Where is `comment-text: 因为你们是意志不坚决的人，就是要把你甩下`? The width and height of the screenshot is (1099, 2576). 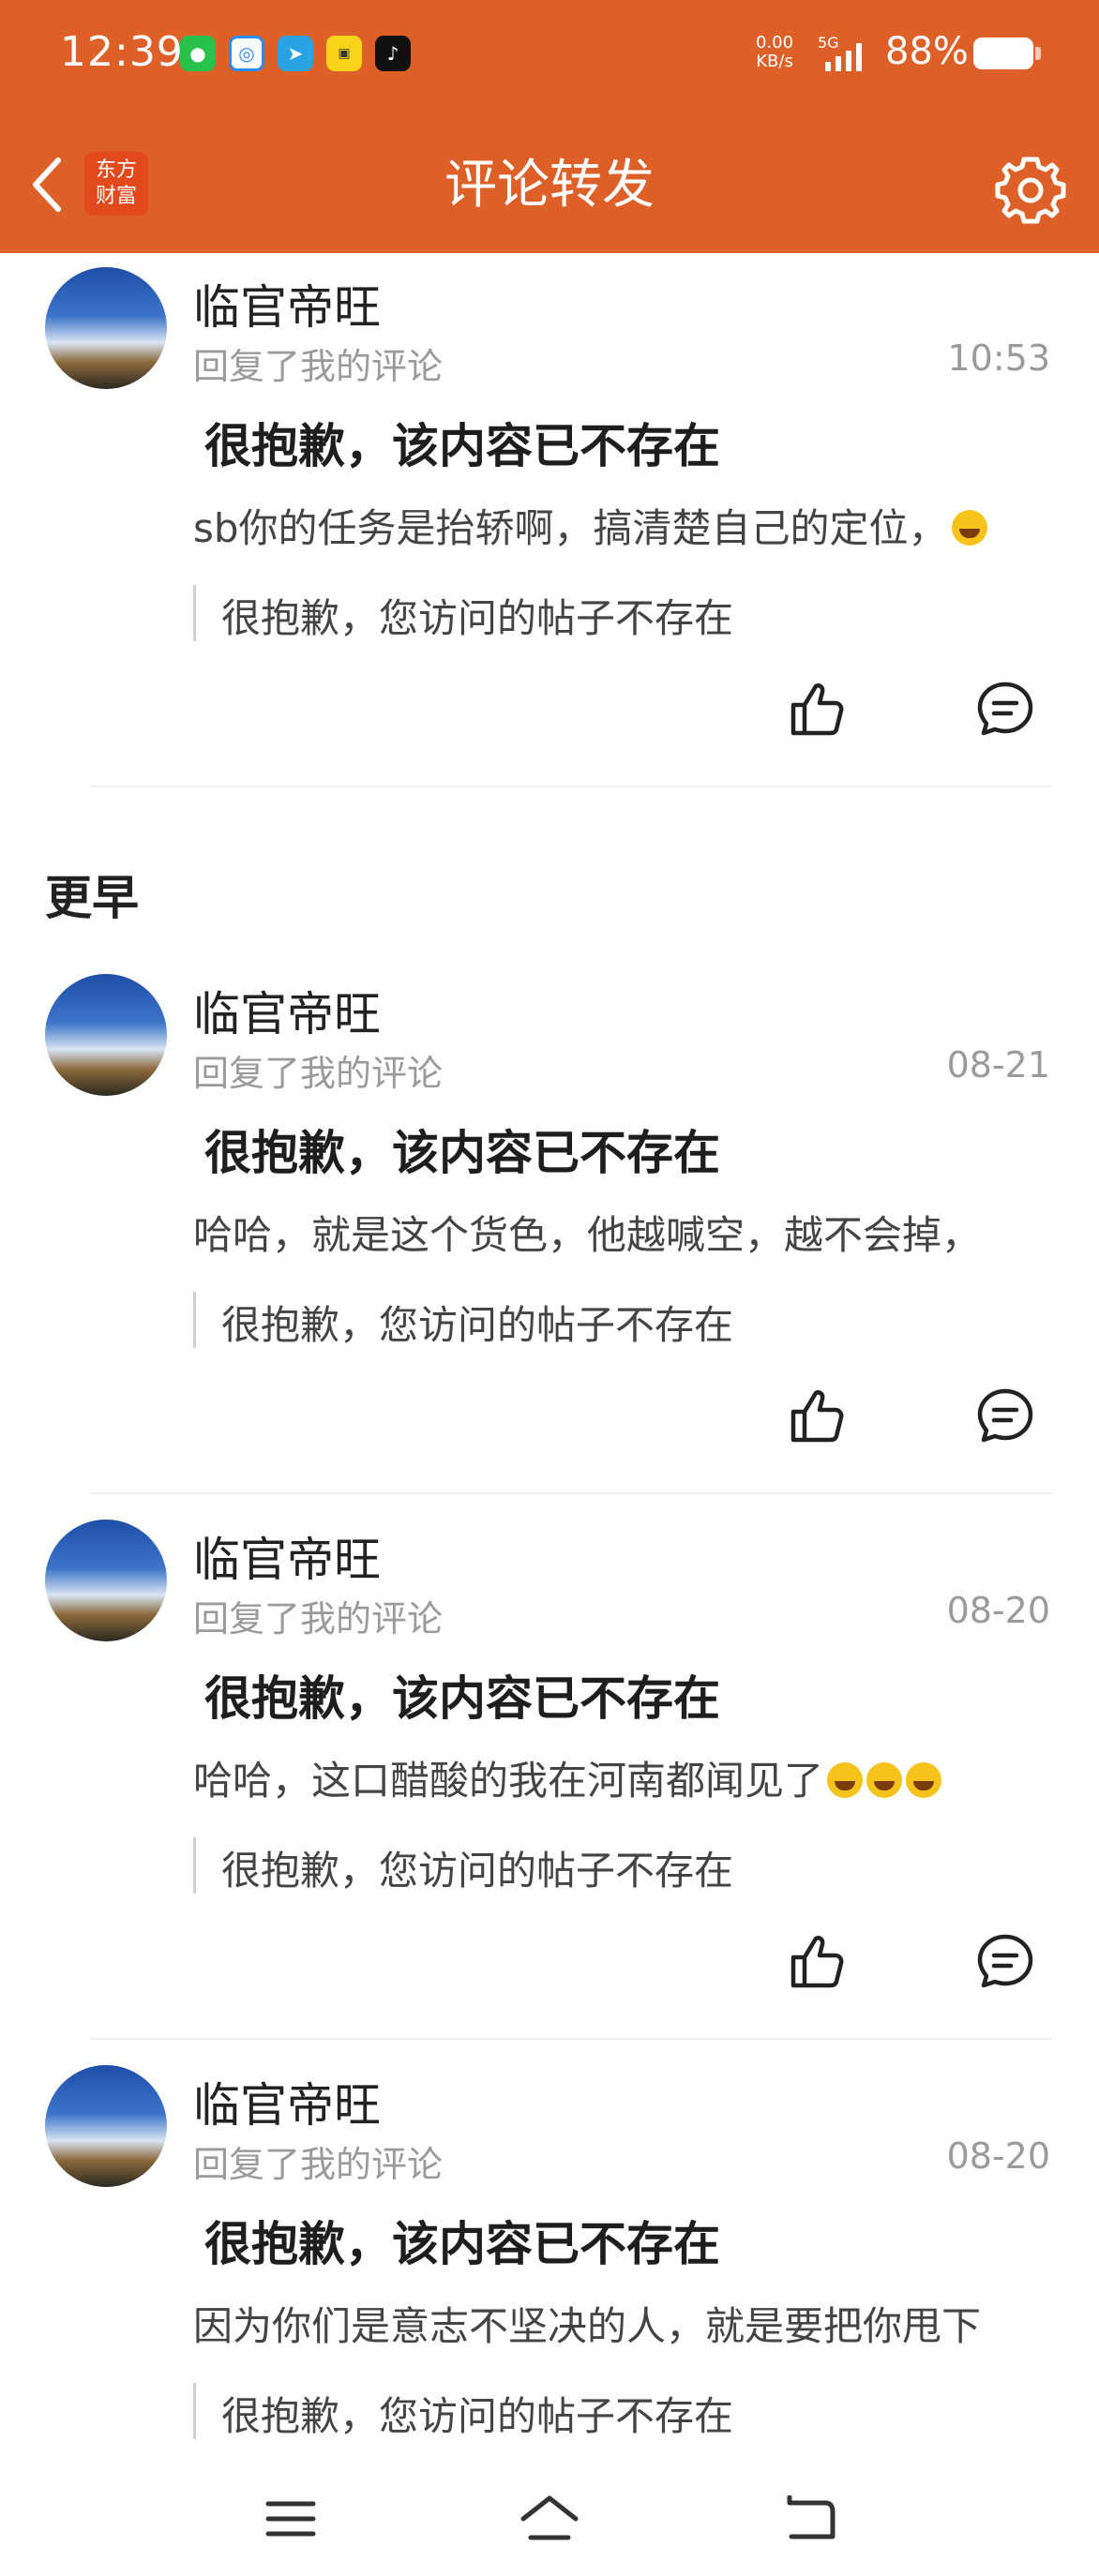
comment-text: 因为你们是意志不坚决的人，就是要把你甩下 is located at coordinates (624, 2323).